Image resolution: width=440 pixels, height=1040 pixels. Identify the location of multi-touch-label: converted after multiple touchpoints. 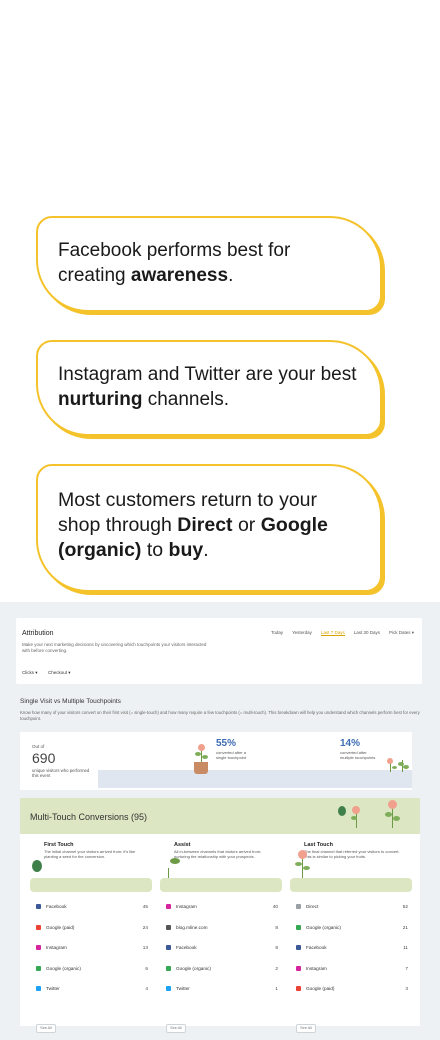
(358, 755).